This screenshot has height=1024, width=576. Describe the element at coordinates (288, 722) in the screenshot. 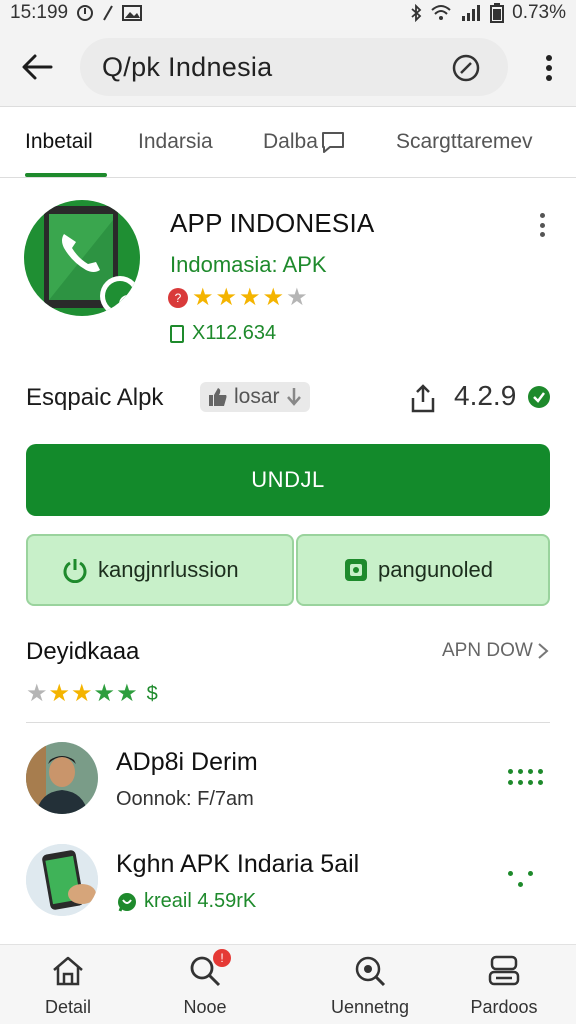

I see `divider` at that location.